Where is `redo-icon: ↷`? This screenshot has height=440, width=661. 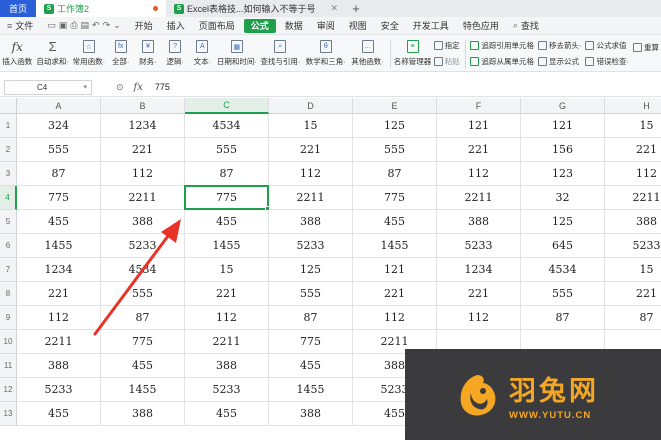 redo-icon: ↷ is located at coordinates (107, 25).